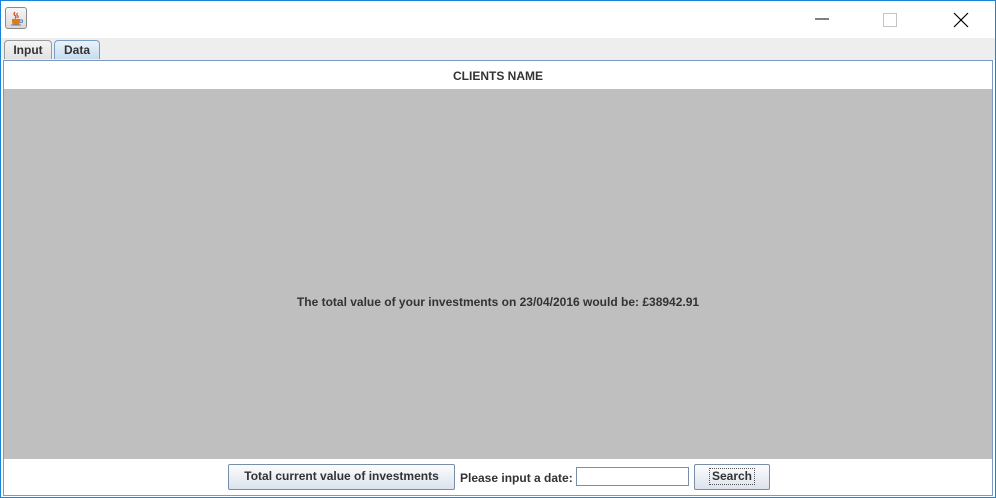 The width and height of the screenshot is (996, 498). I want to click on java-icon, so click(16, 18).